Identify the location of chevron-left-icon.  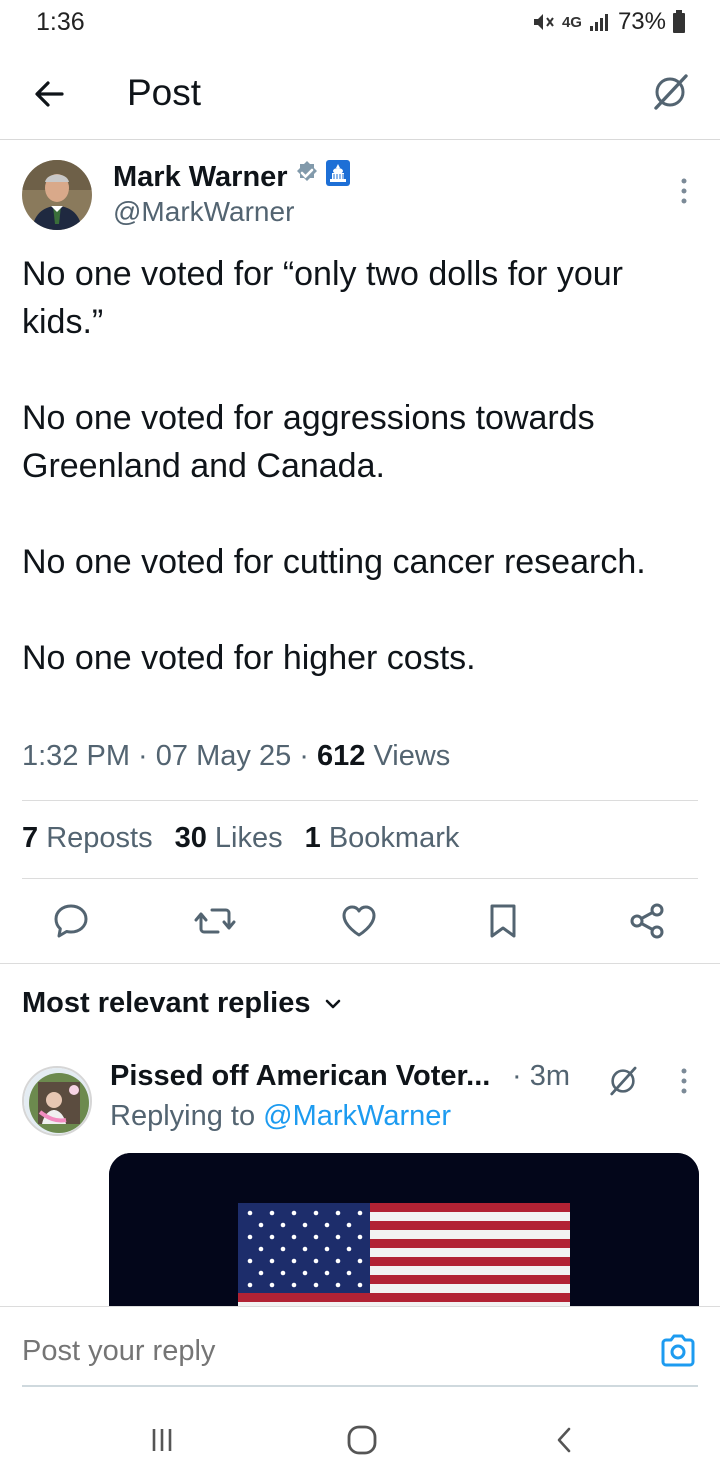
(564, 1440).